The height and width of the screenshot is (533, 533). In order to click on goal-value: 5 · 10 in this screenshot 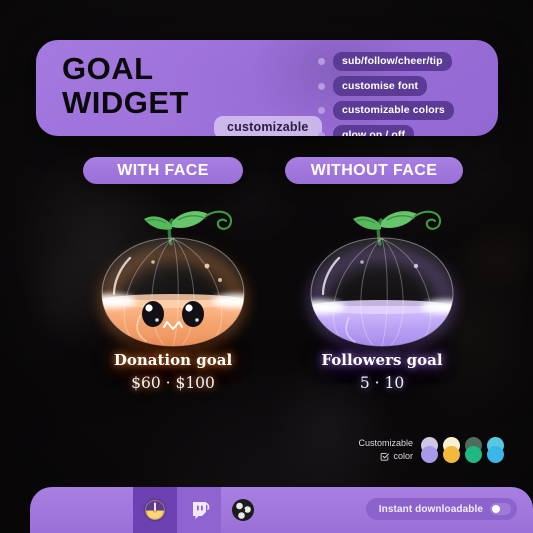, I will do `click(382, 383)`.